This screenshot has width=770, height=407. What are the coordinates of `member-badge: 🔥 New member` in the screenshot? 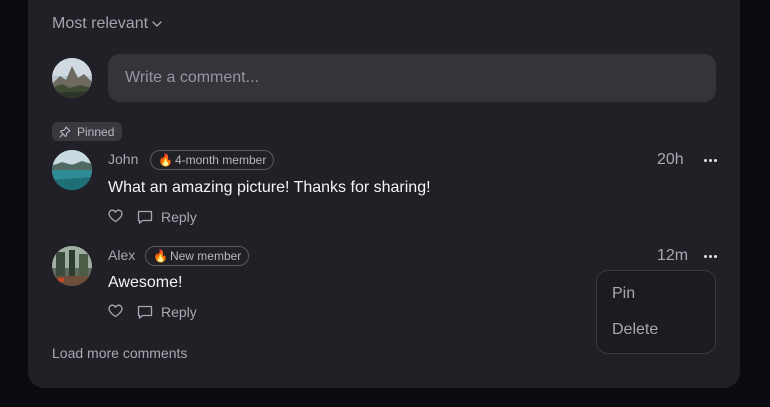 It's located at (197, 256).